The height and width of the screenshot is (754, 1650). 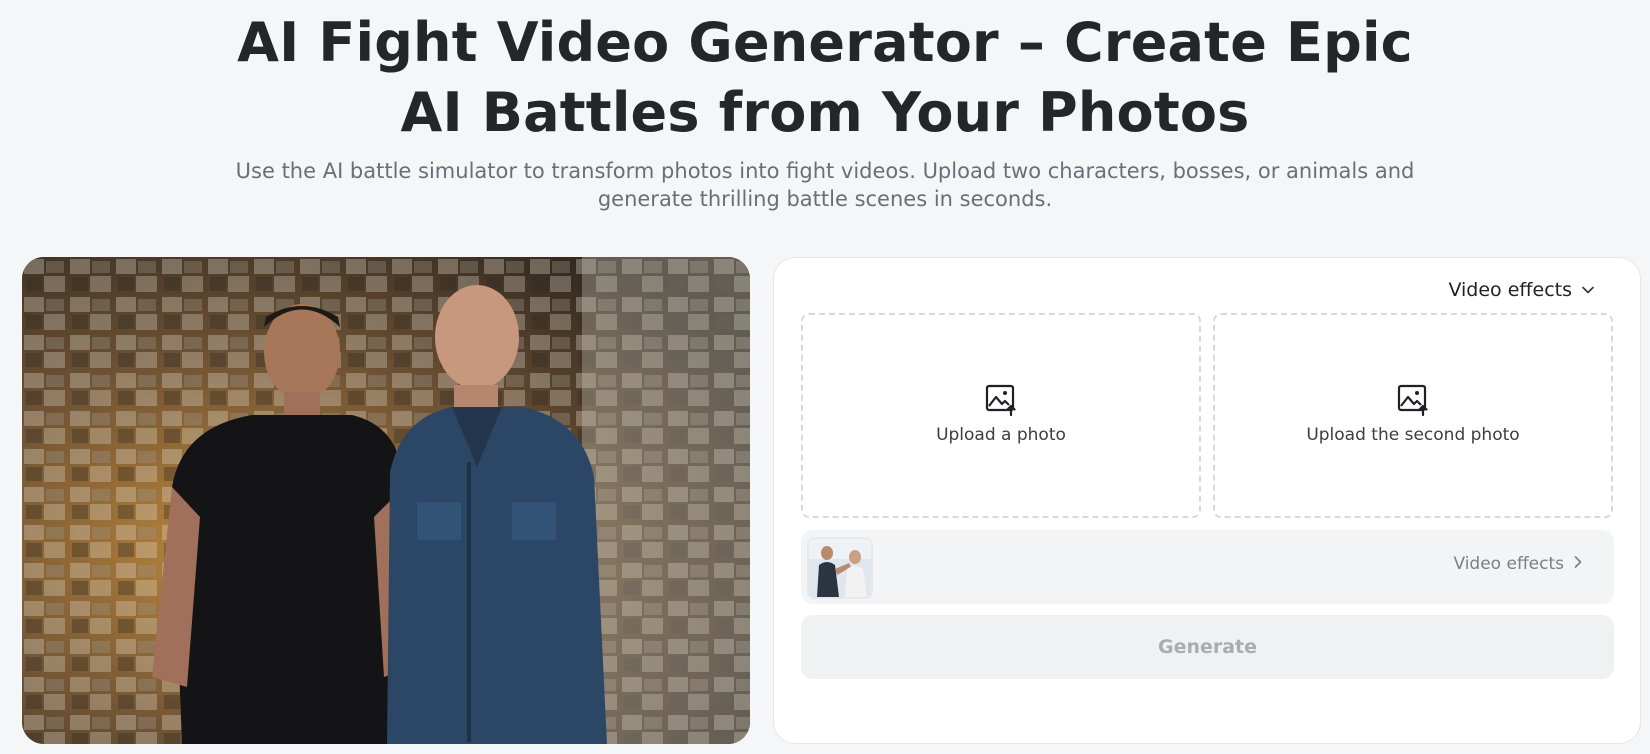 What do you see at coordinates (1510, 290) in the screenshot?
I see `video-effects-dropdown-label: Video effects` at bounding box center [1510, 290].